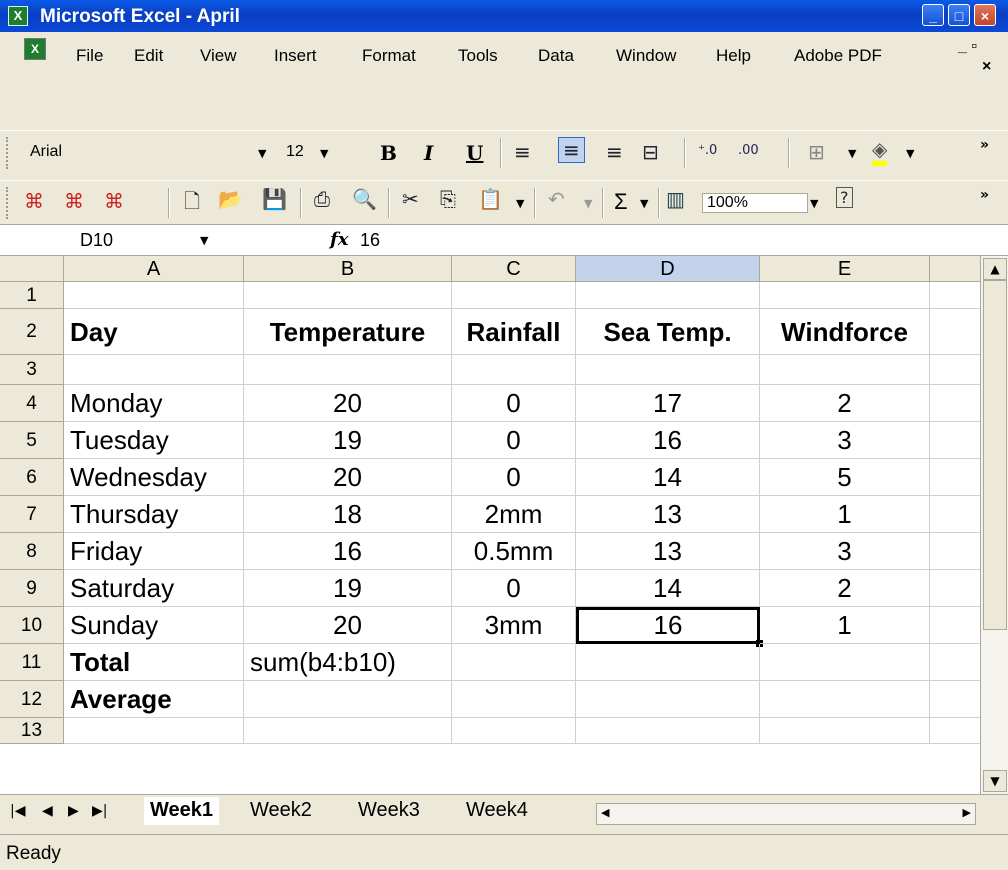 The width and height of the screenshot is (1008, 870). I want to click on menu-window: Window, so click(646, 56).